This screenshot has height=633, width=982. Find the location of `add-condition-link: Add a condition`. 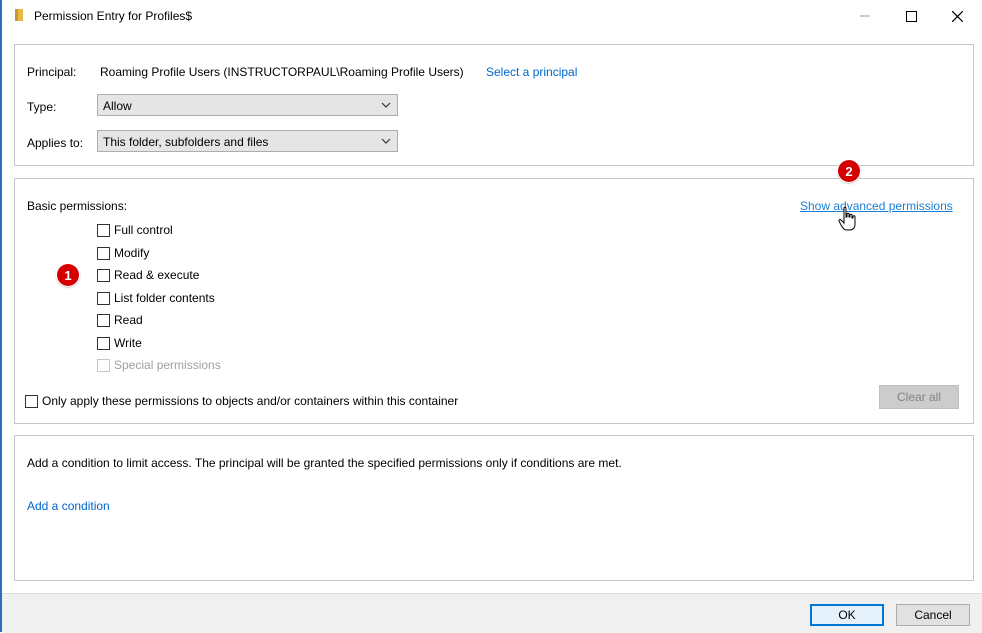

add-condition-link: Add a condition is located at coordinates (68, 506).